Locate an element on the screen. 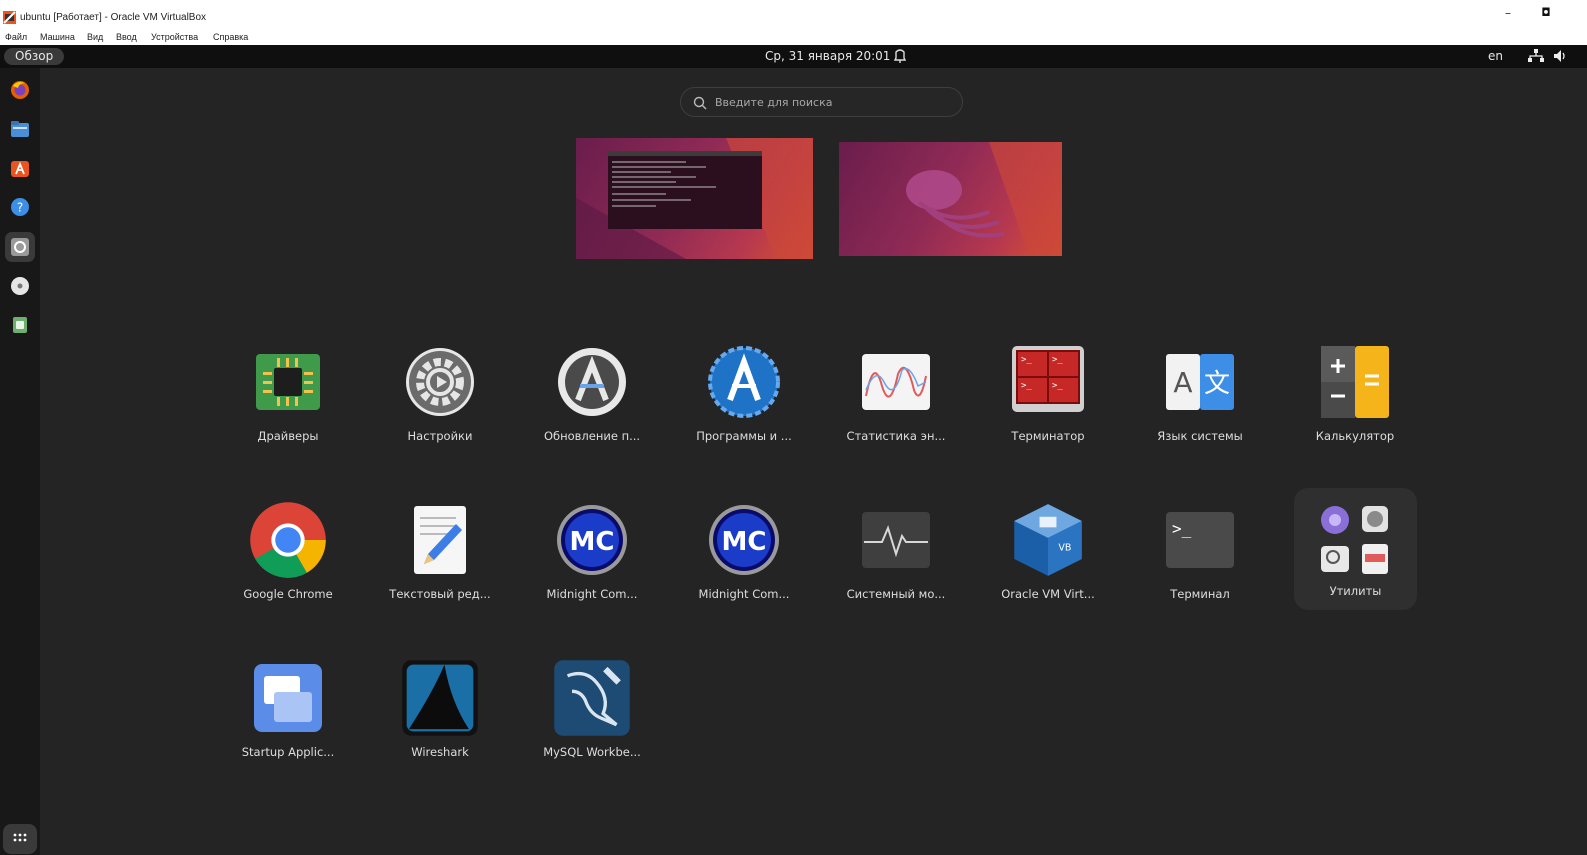 The width and height of the screenshot is (1587, 855). midnight-commander-icon: MC is located at coordinates (744, 540).